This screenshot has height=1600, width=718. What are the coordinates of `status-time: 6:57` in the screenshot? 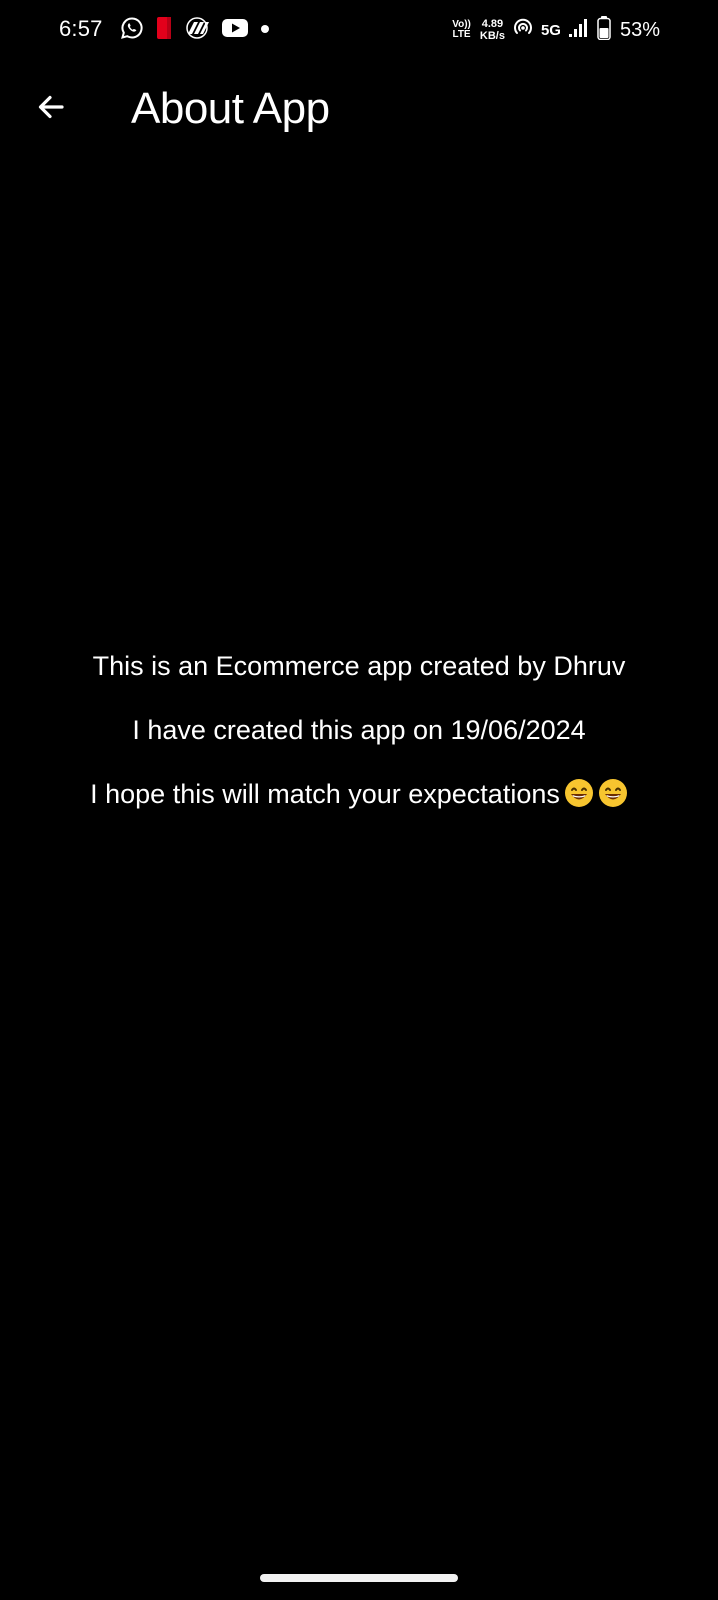 It's located at (81, 28).